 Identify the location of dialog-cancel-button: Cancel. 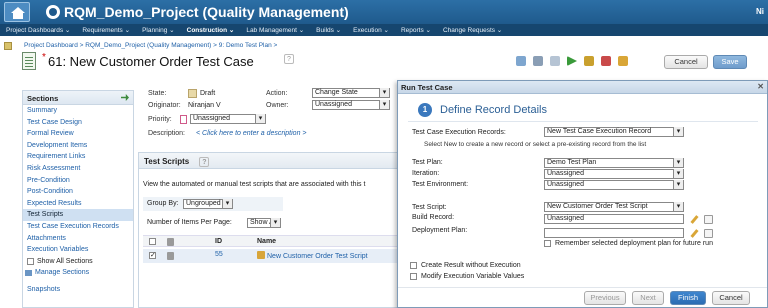
(731, 298).